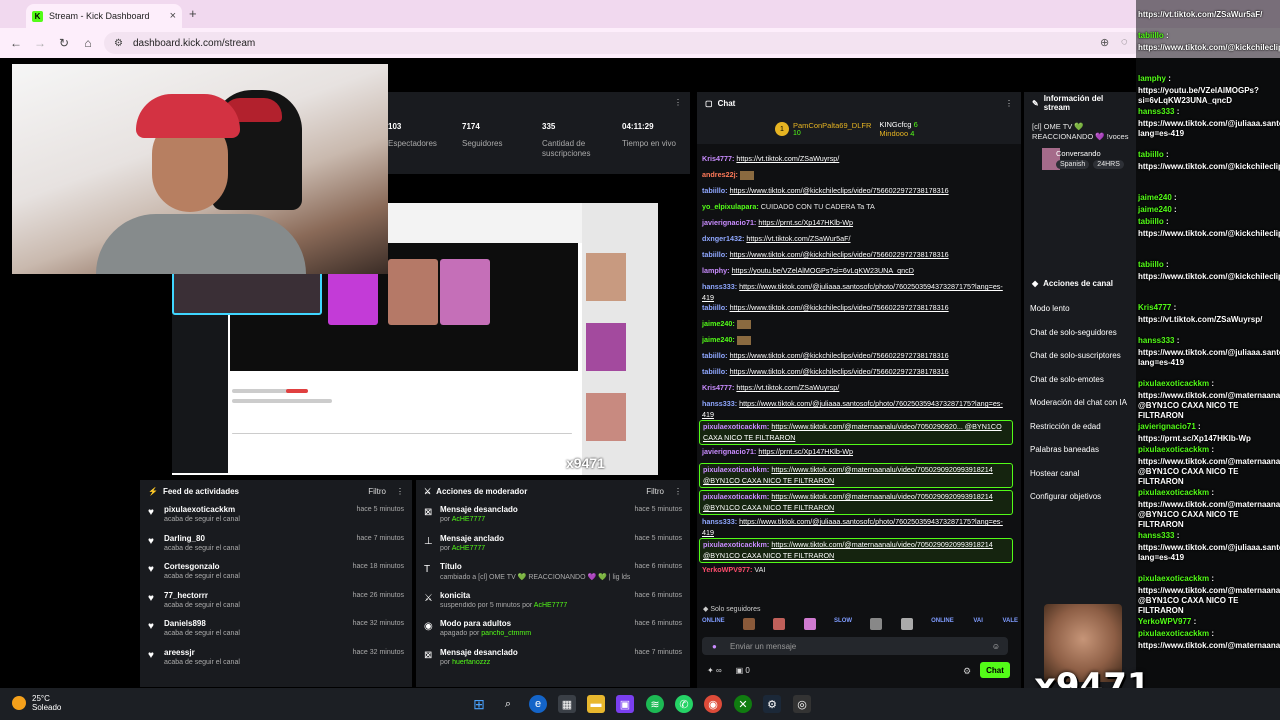  I want to click on folder-icon: ▬, so click(596, 704).